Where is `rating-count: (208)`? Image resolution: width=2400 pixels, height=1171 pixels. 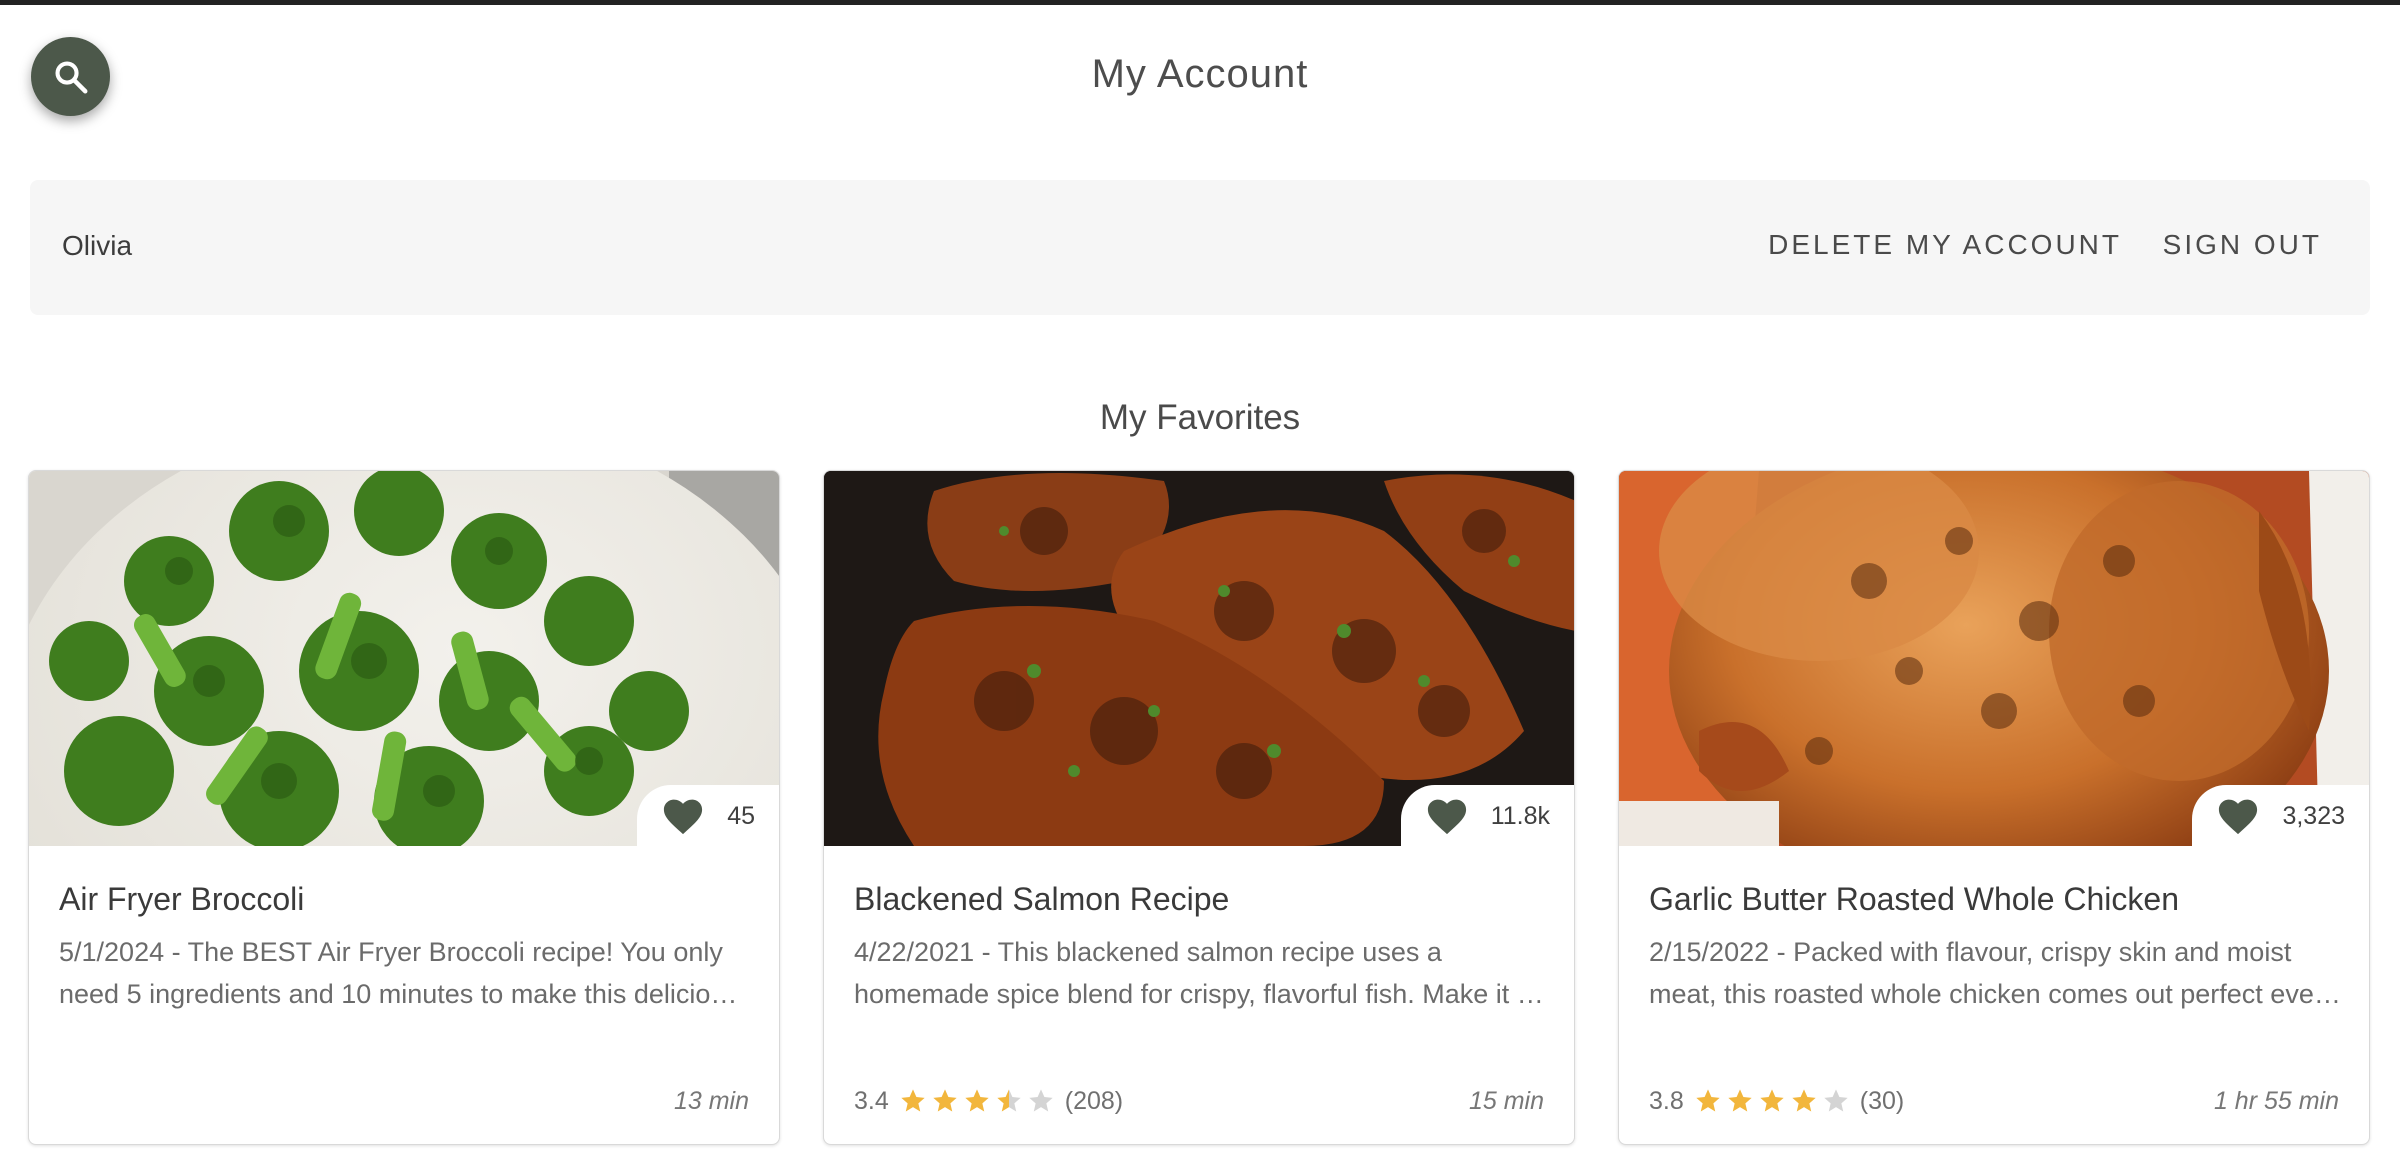
rating-count: (208) is located at coordinates (1094, 1100).